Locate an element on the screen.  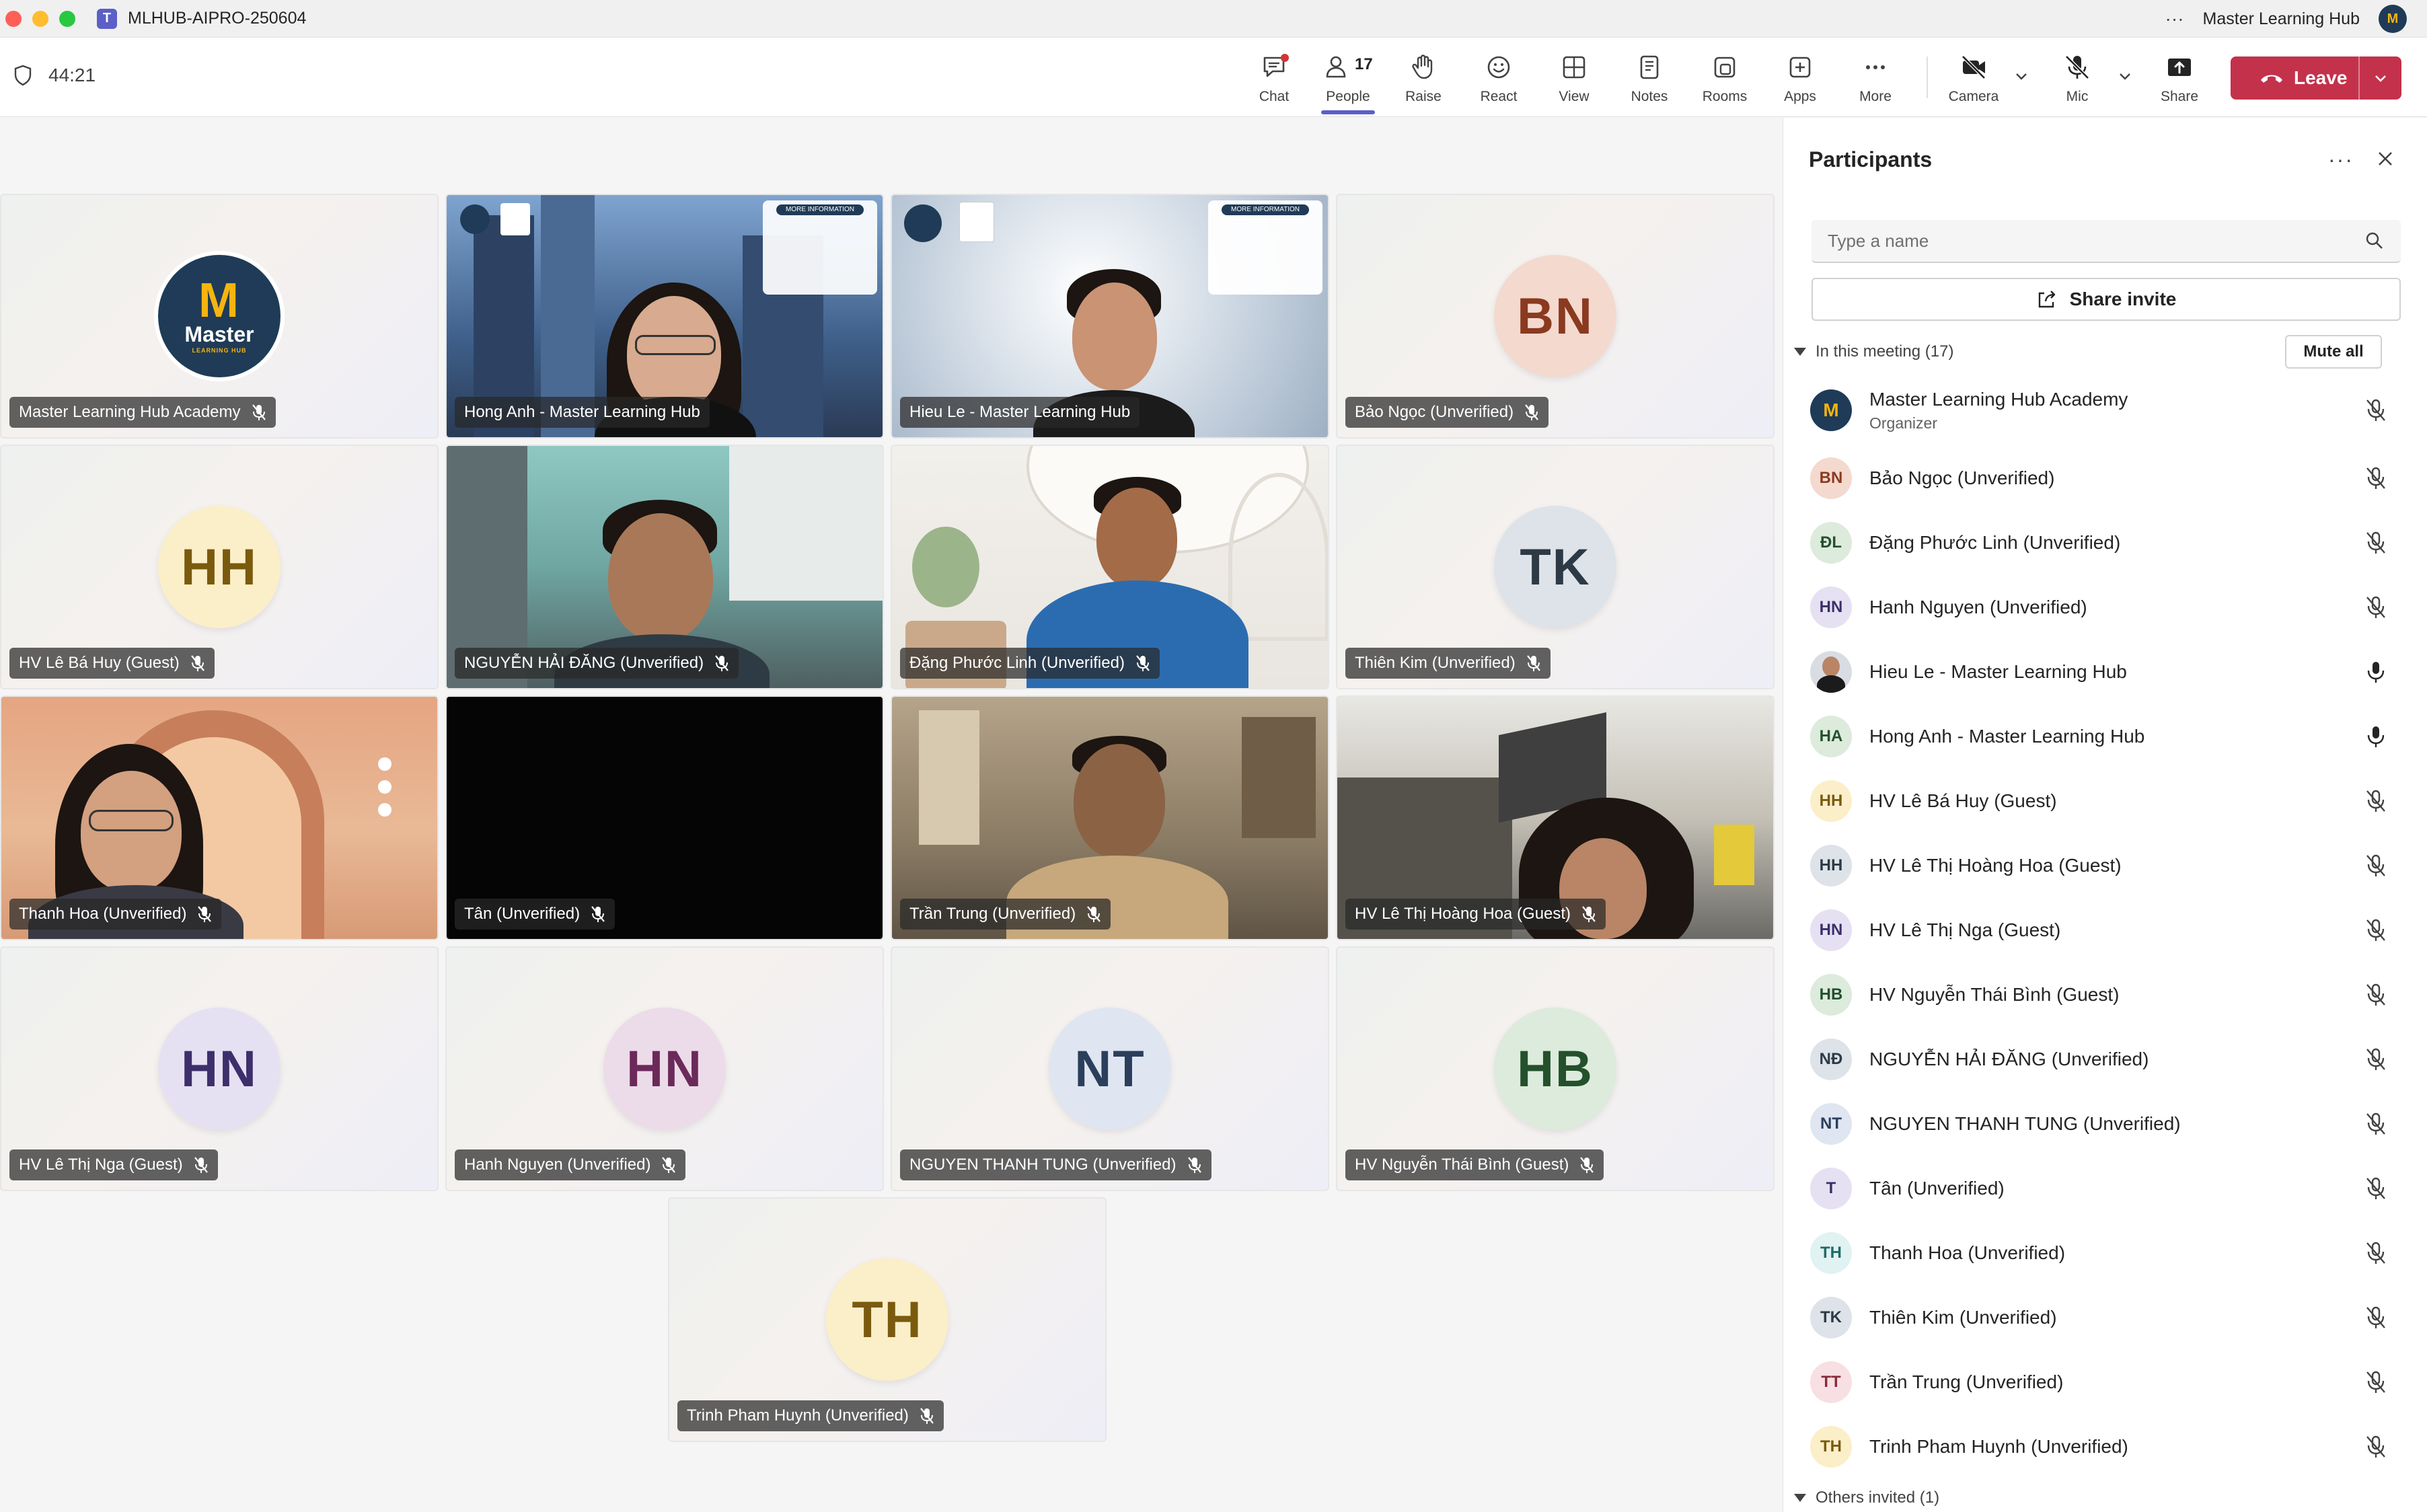
participant-row: HH HV Lê Bá Huy (Guest) is located at coordinates (2106, 801).